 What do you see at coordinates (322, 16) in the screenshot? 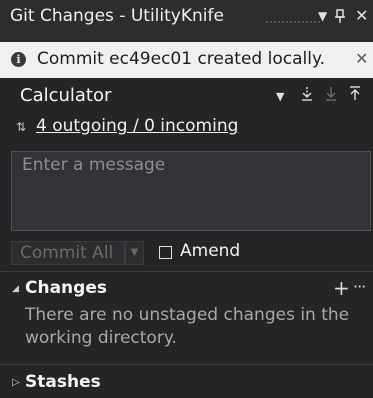
I see `window-position-dropdown-icon: ▼` at bounding box center [322, 16].